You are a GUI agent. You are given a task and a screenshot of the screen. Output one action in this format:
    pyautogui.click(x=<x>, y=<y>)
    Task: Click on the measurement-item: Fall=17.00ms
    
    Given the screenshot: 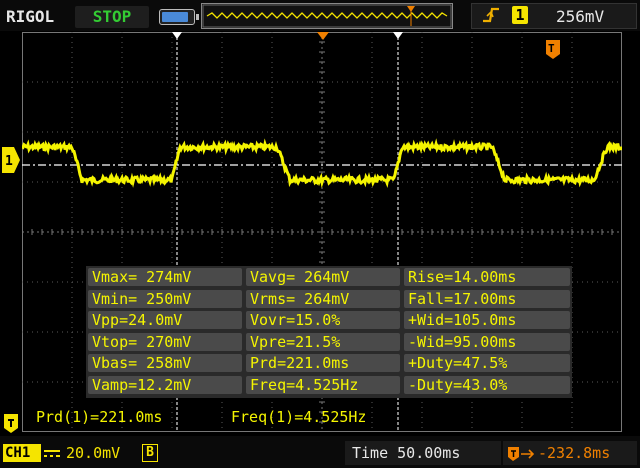 What is the action you would take?
    pyautogui.click(x=487, y=298)
    